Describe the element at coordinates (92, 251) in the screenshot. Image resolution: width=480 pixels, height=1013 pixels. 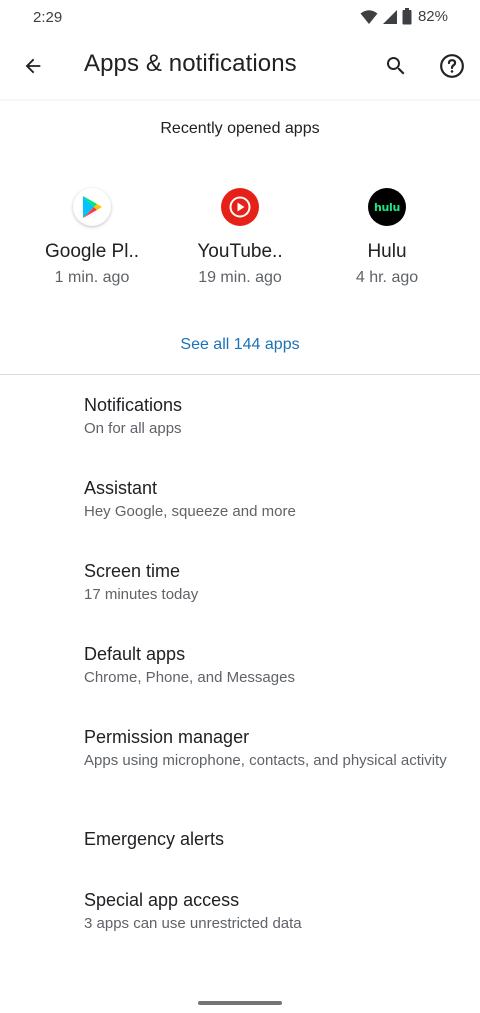
I see `recent-app-name: Google Pl..` at that location.